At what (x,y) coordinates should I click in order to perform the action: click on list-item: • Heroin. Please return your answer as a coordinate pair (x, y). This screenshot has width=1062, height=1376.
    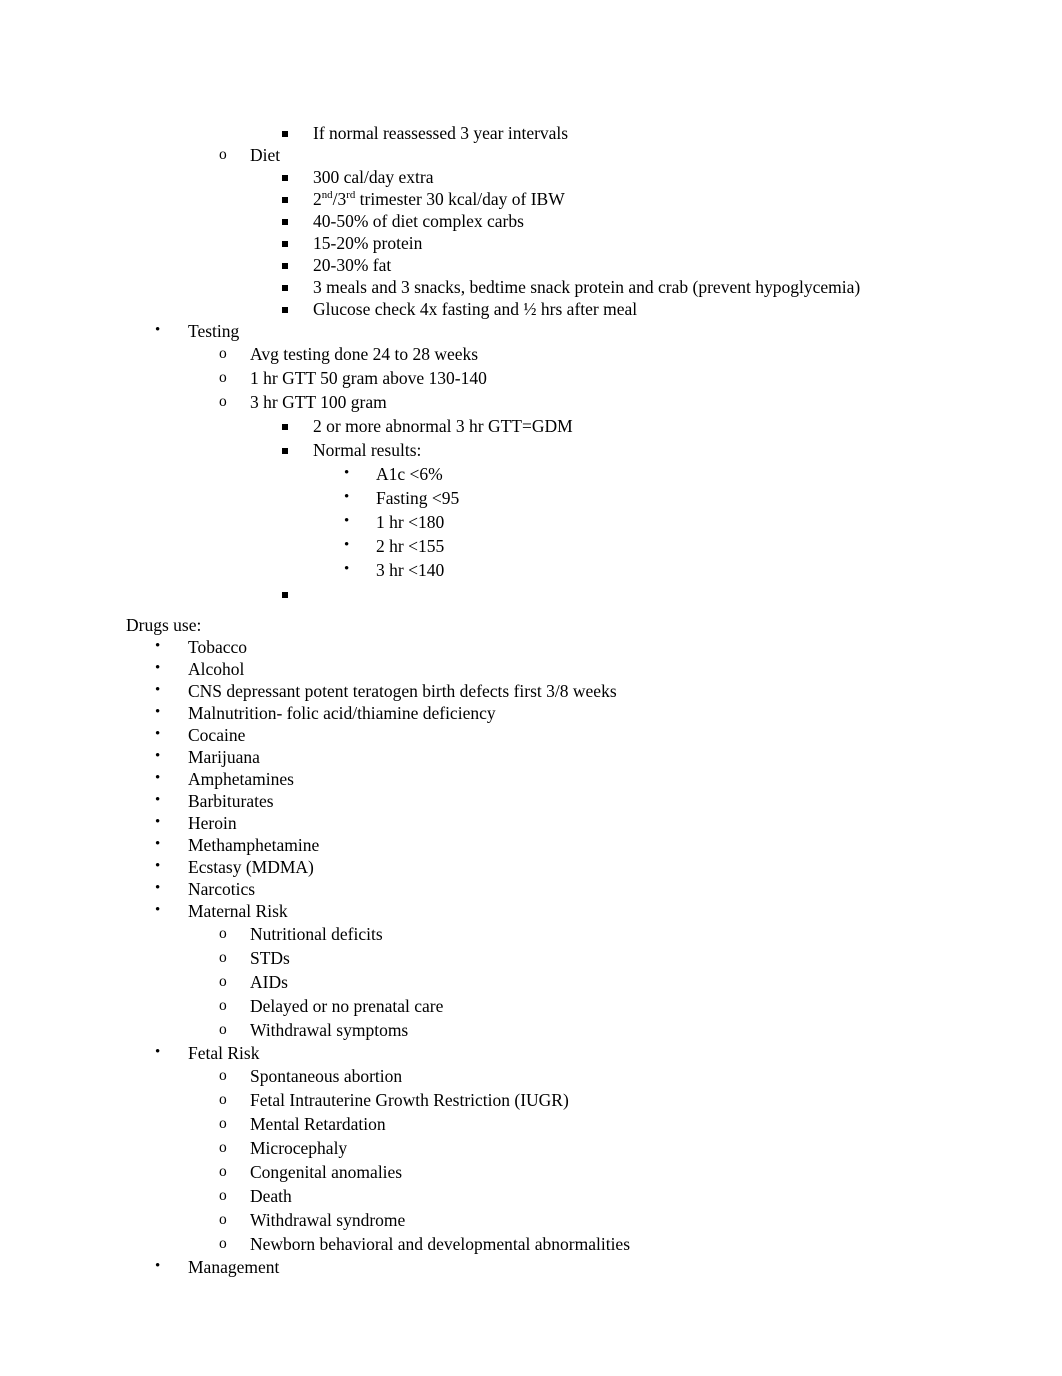
    Looking at the image, I should click on (531, 823).